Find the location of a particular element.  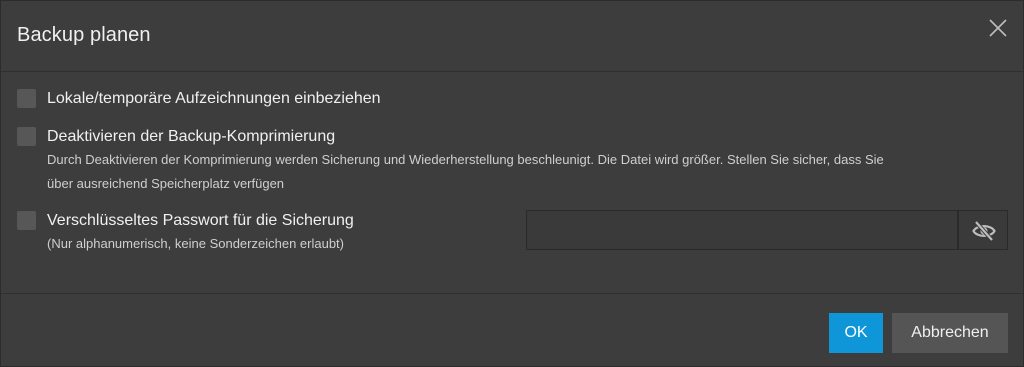

disable-compression-label: Deaktivieren der Backup-Komprimierung is located at coordinates (191, 136).